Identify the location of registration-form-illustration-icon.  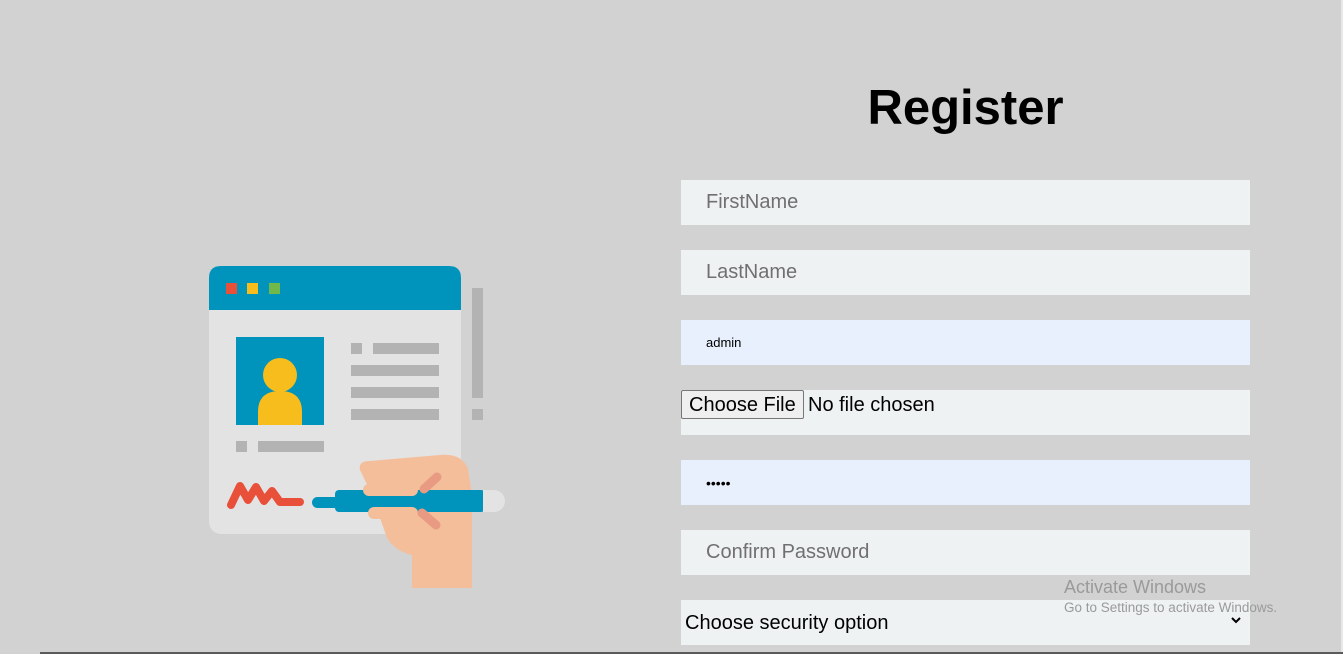
(357, 427).